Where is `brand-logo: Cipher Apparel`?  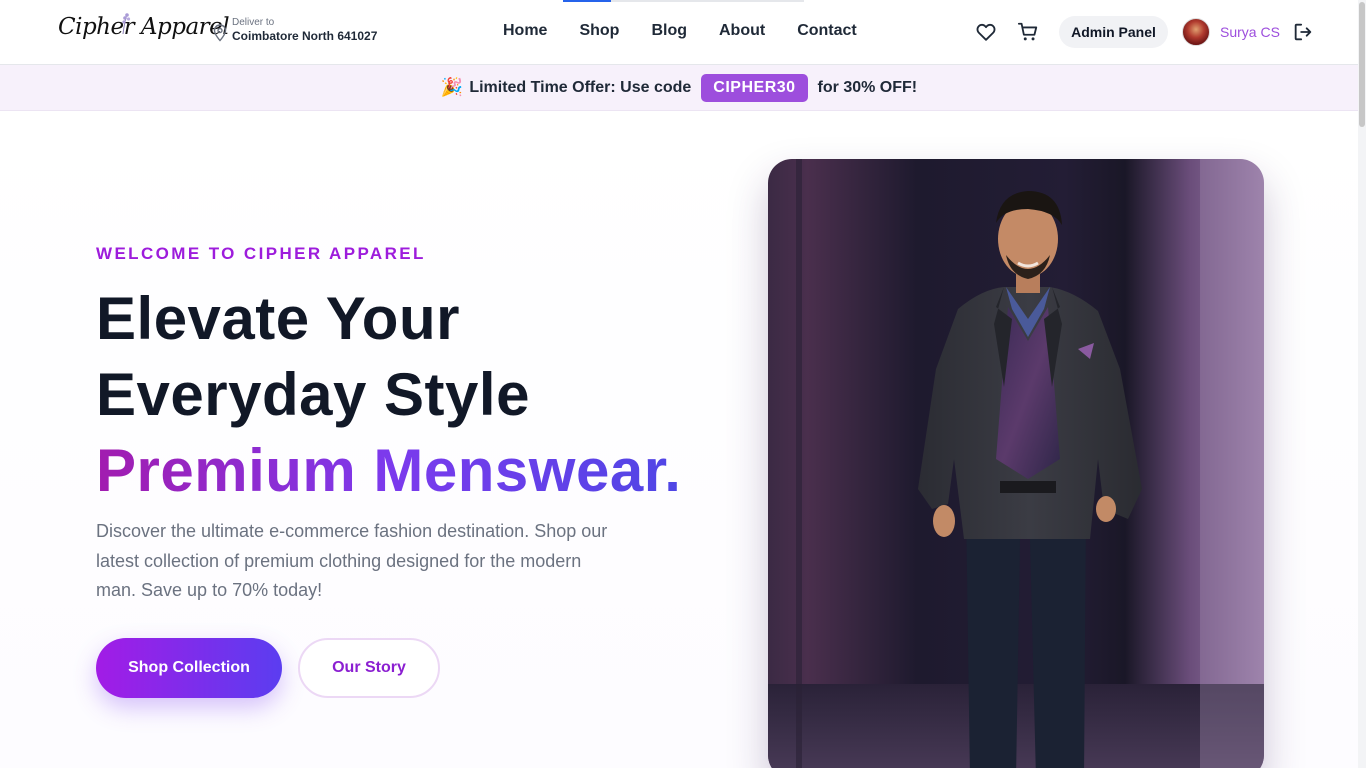
brand-logo: Cipher Apparel is located at coordinates (144, 27).